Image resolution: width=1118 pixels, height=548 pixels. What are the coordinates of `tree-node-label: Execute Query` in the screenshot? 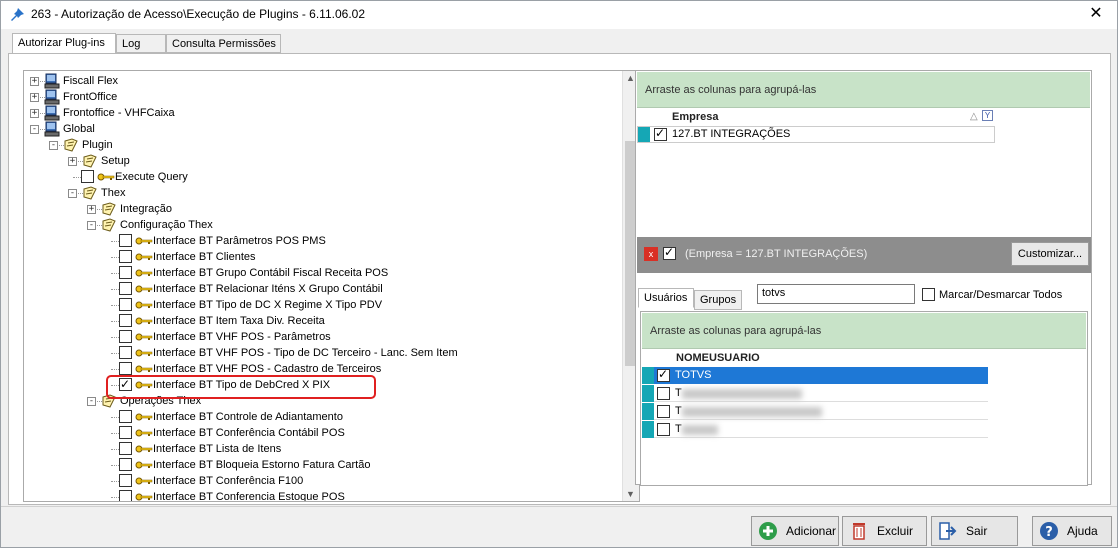 It's located at (151, 177).